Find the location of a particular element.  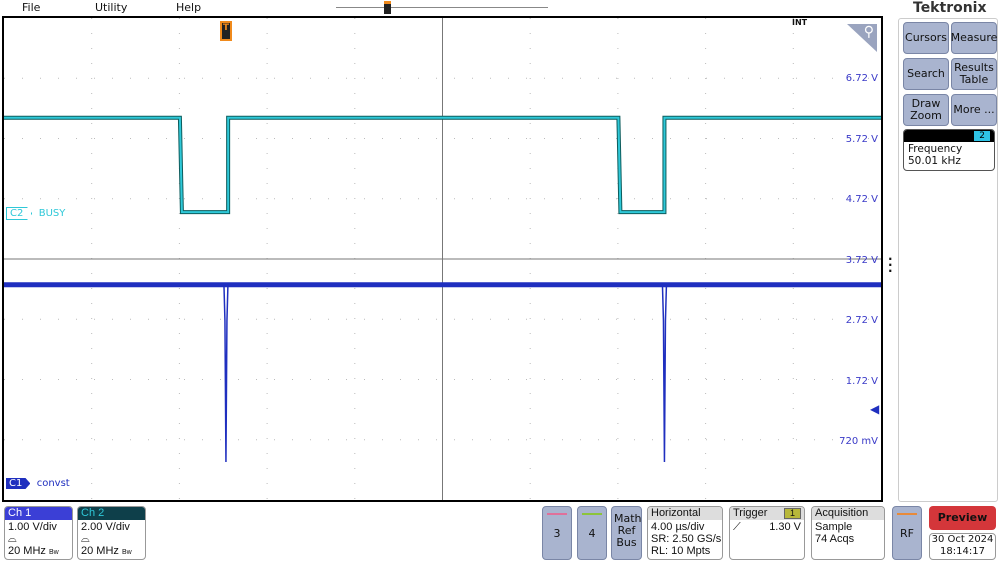

voltage-label: 3.72 V is located at coordinates (861, 260).